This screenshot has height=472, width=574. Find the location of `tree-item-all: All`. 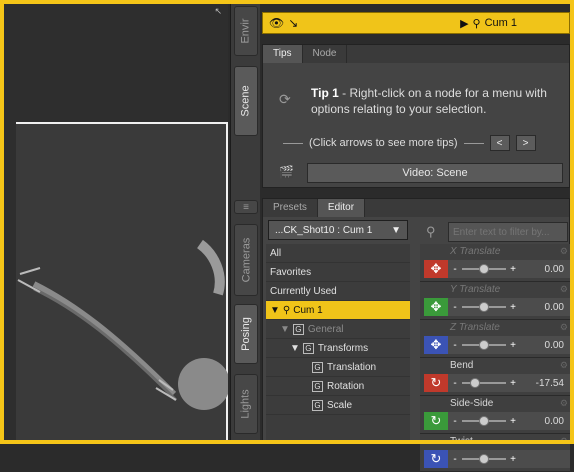

tree-item-all: All is located at coordinates (338, 253).